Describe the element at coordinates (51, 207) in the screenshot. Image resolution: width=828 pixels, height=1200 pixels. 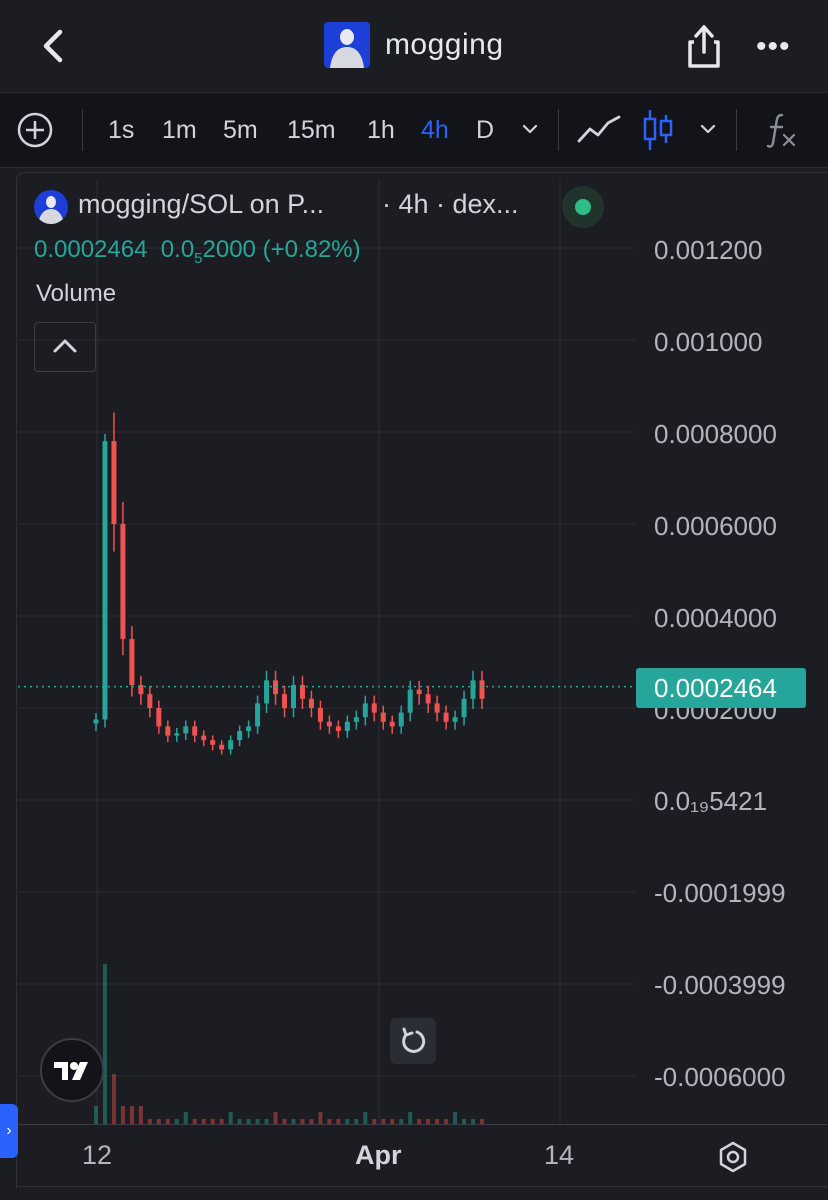
I see `symbol-avatar` at that location.